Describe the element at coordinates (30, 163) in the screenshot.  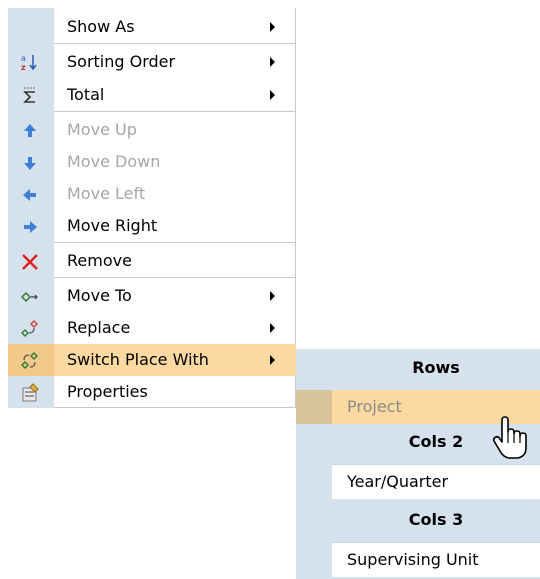
I see `arrow-down-icon` at that location.